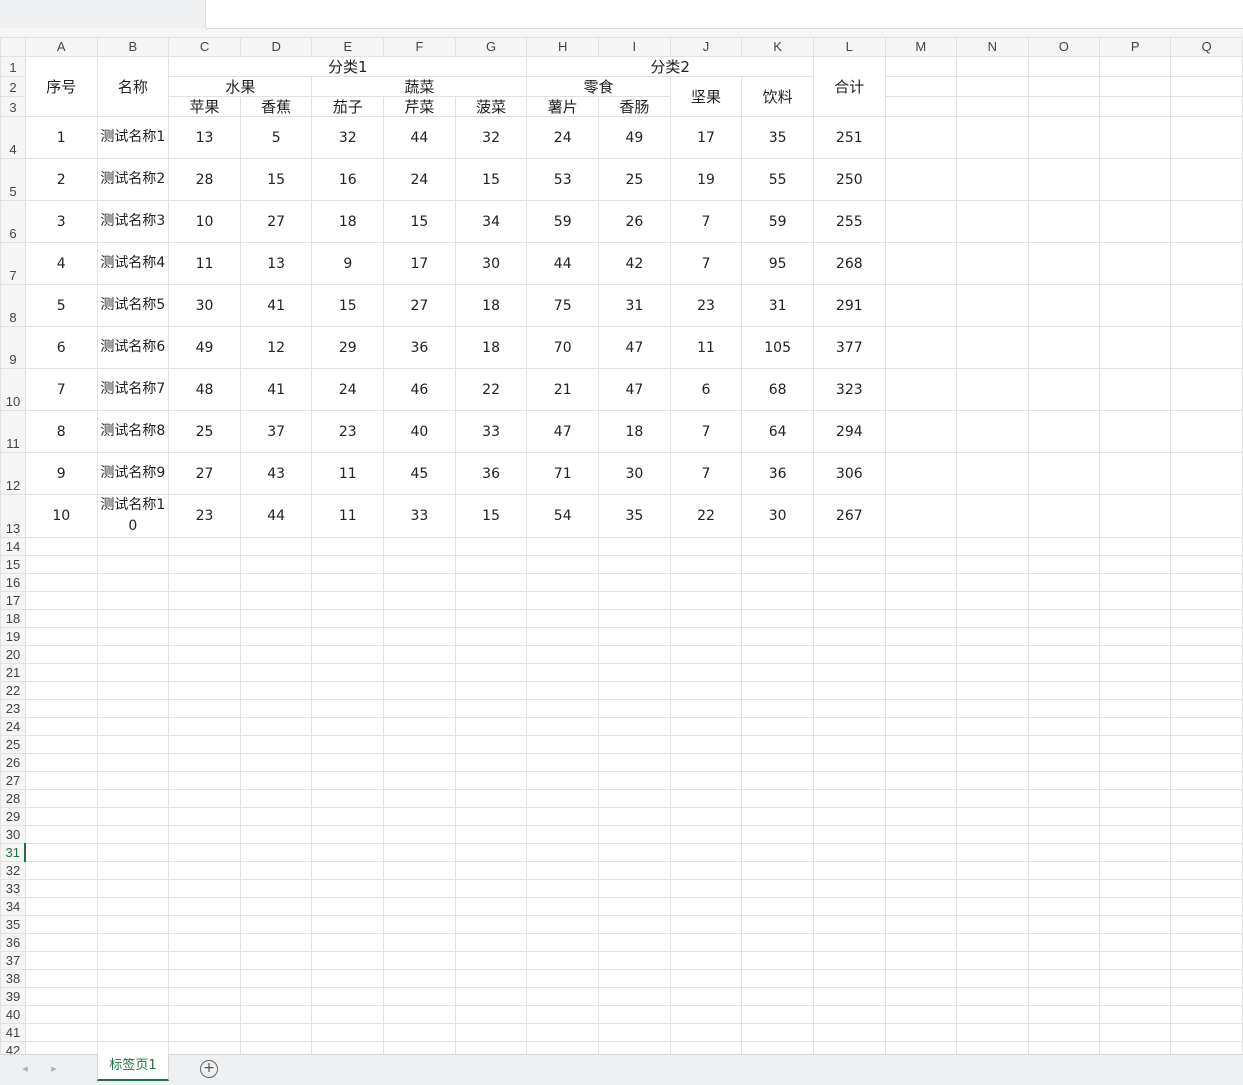 This screenshot has width=1243, height=1085. Describe the element at coordinates (706, 389) in the screenshot. I see `cell-nuts: 6` at that location.